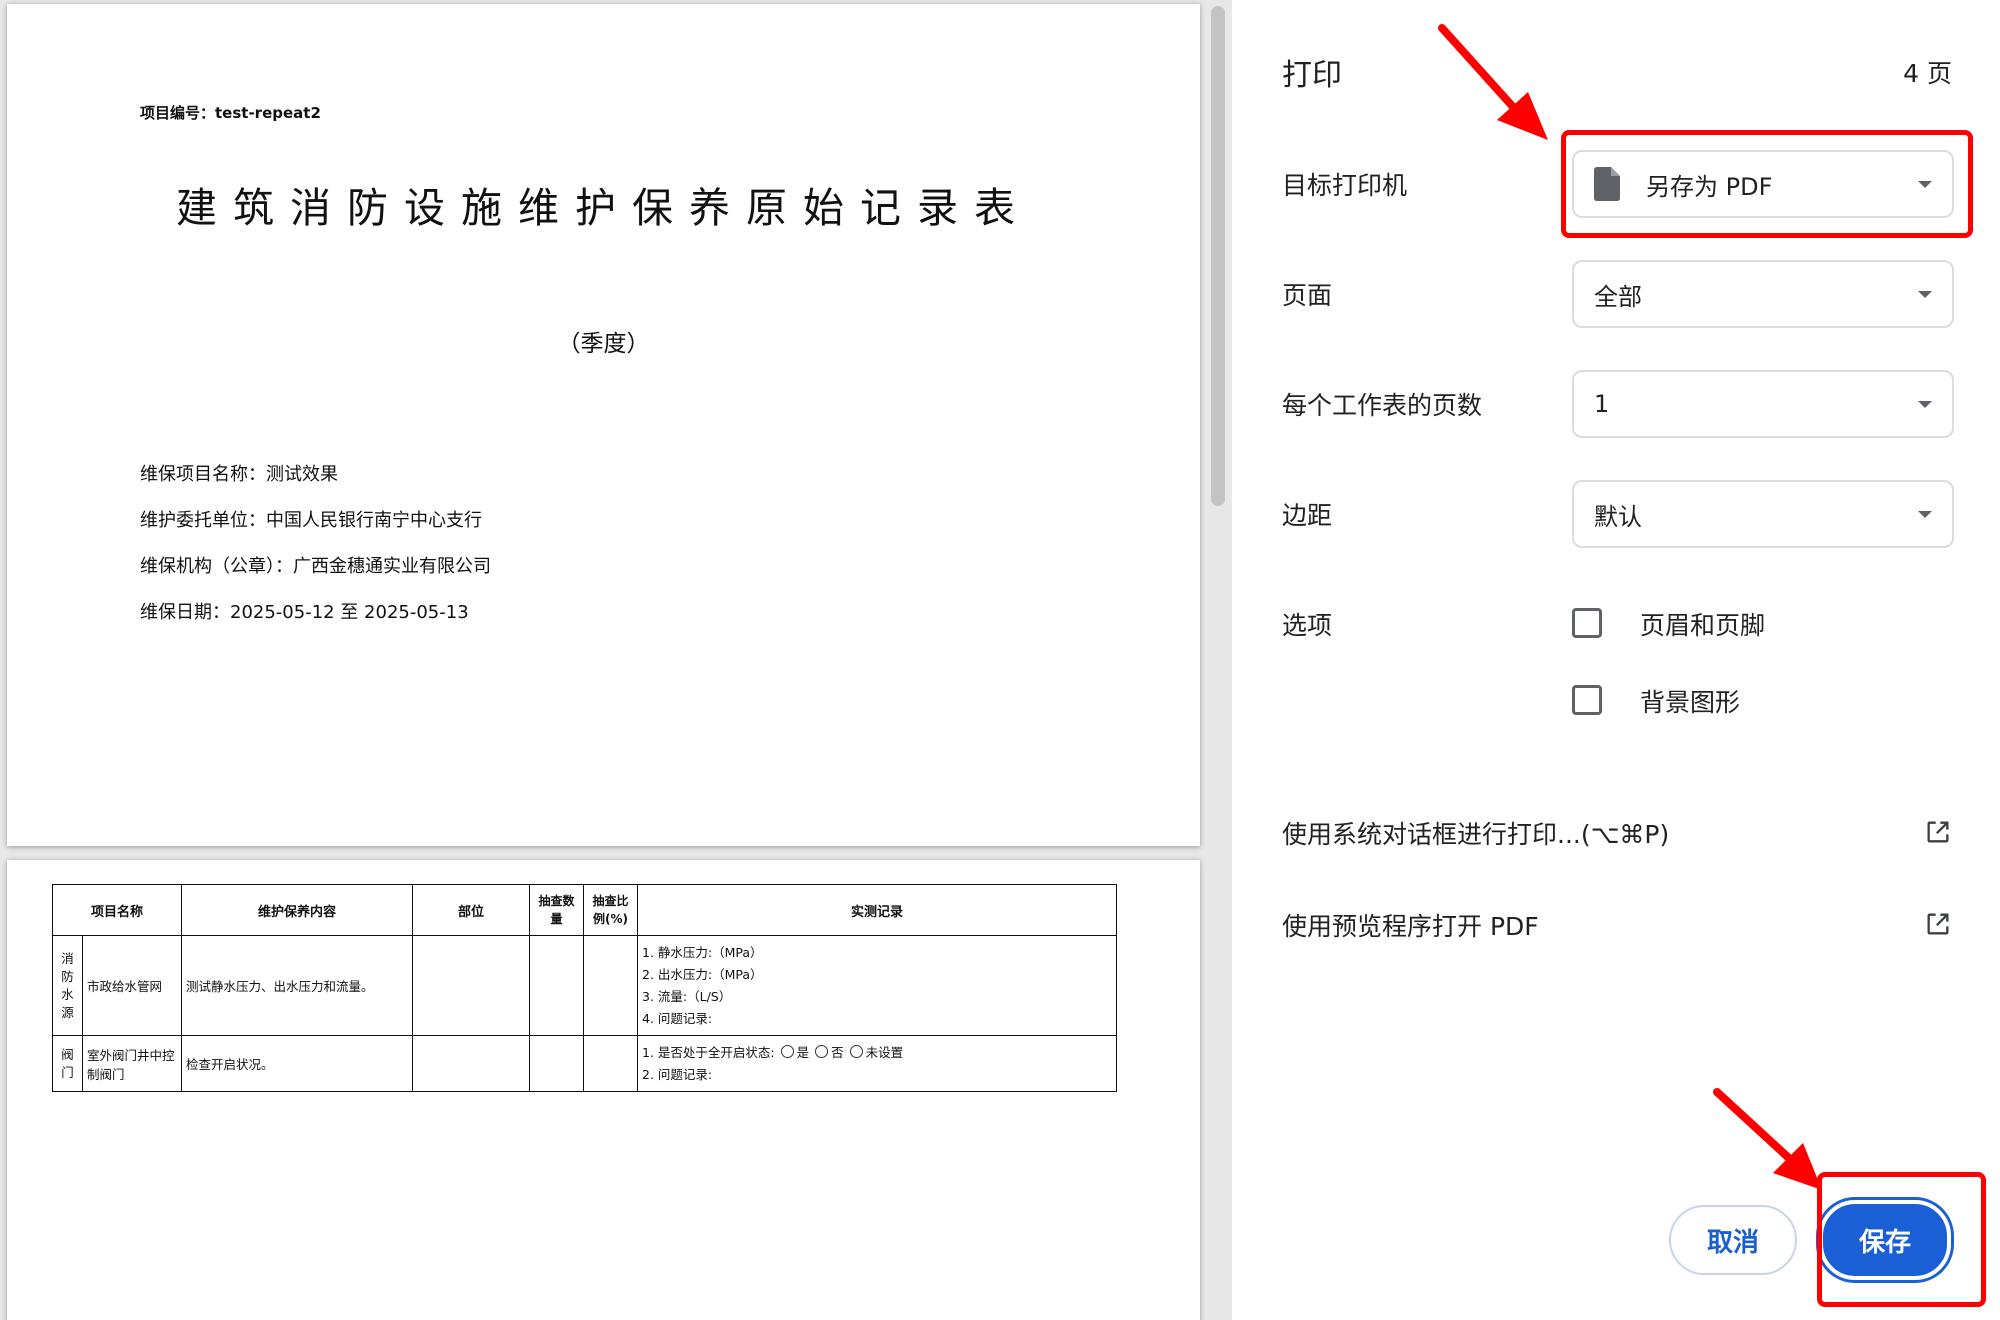 This screenshot has height=1320, width=2000. Describe the element at coordinates (1307, 515) in the screenshot. I see `margins-label: 边距` at that location.